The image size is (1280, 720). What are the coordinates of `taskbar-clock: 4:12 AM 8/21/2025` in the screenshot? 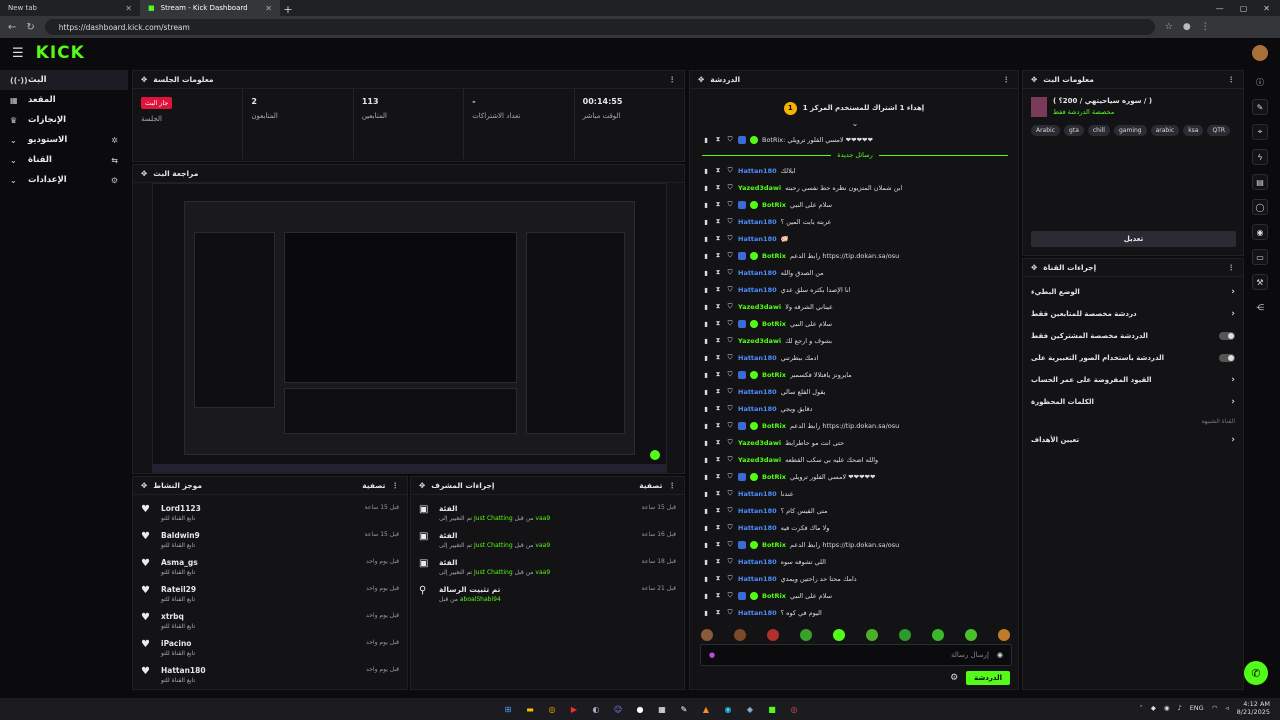 It's located at (1253, 708).